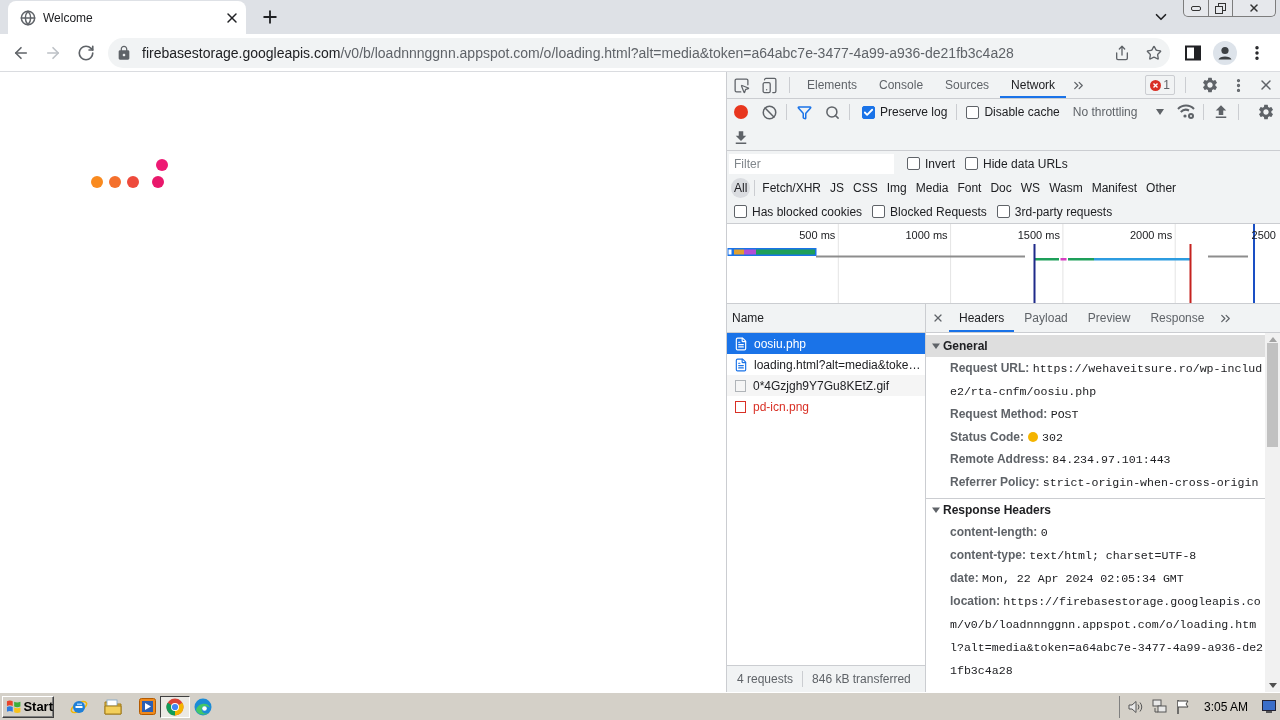 The image size is (1280, 720). I want to click on request-row: 0*4Gzjgh9Y7Gu8KEtZ.gif, so click(826, 385).